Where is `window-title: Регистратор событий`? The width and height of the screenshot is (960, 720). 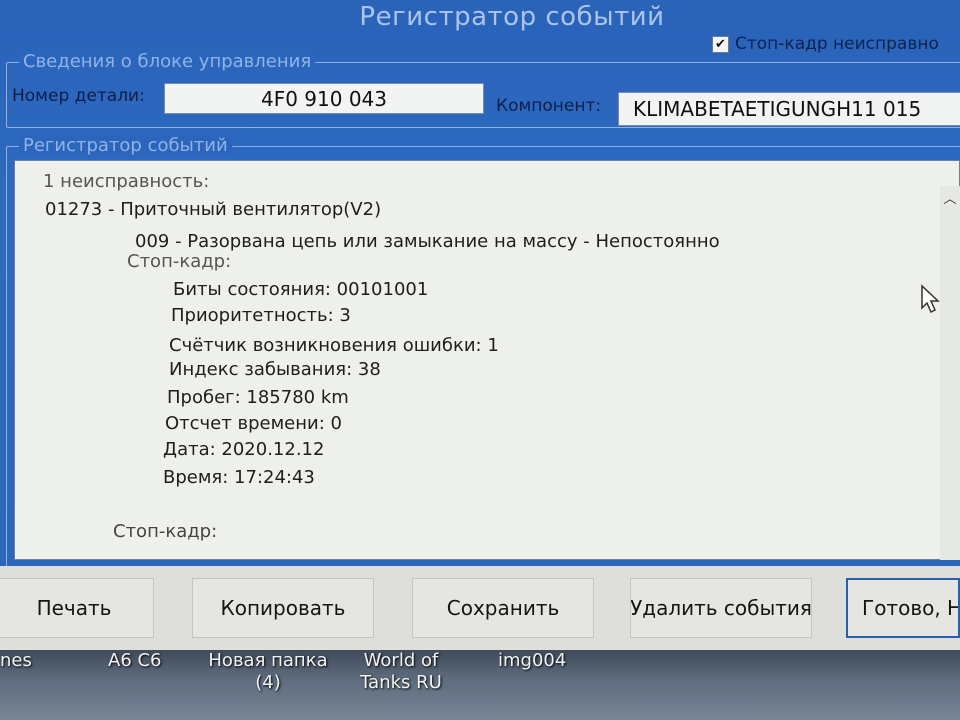 window-title: Регистратор событий is located at coordinates (512, 17).